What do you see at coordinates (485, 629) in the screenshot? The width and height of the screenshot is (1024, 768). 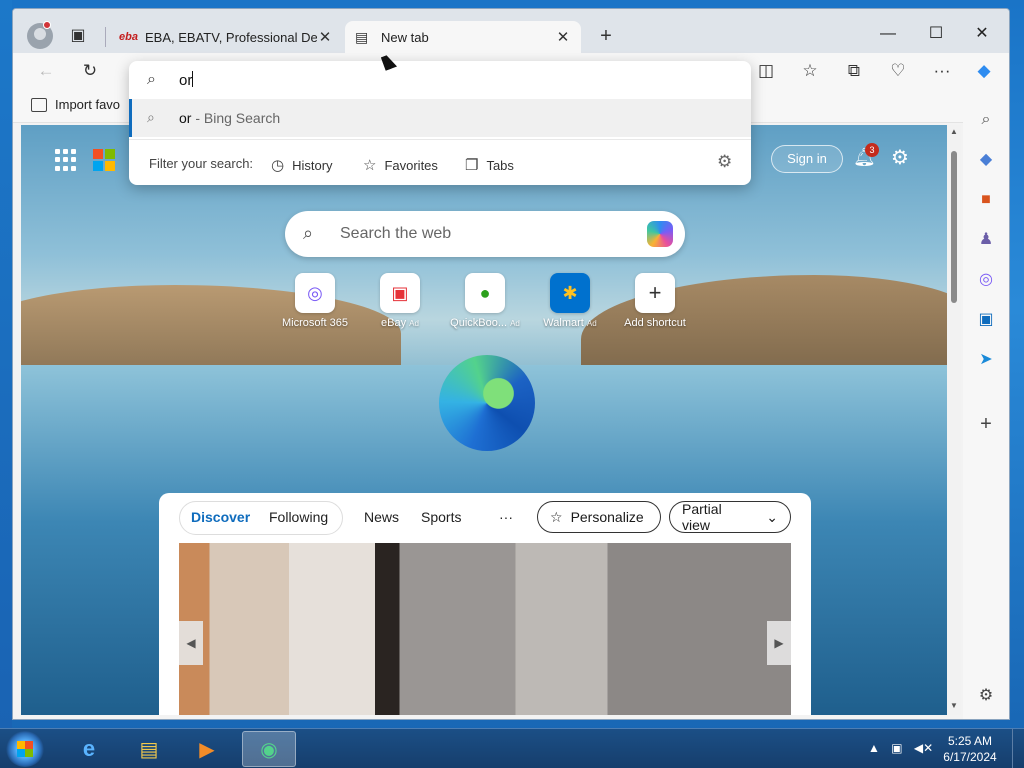 I see `feed-hero-image` at bounding box center [485, 629].